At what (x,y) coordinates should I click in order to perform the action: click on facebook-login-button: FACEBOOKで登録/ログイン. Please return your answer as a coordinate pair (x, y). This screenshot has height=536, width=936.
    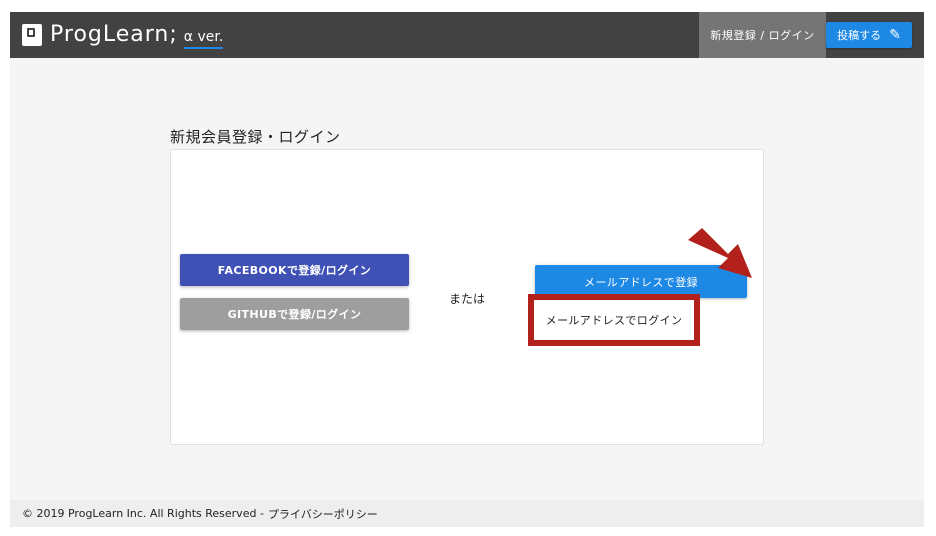
    Looking at the image, I should click on (294, 270).